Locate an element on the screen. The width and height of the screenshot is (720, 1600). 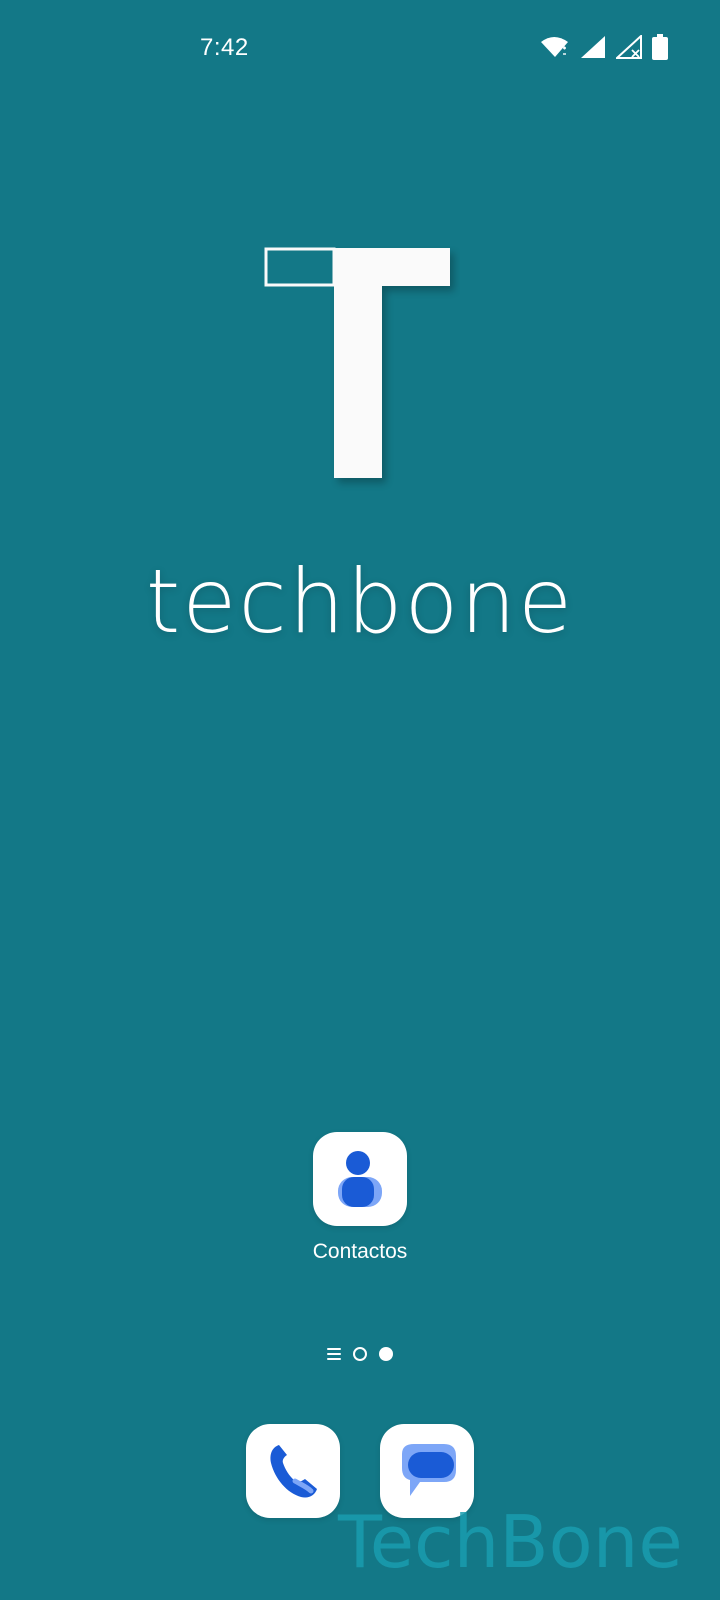
status-icons is located at coordinates (604, 47).